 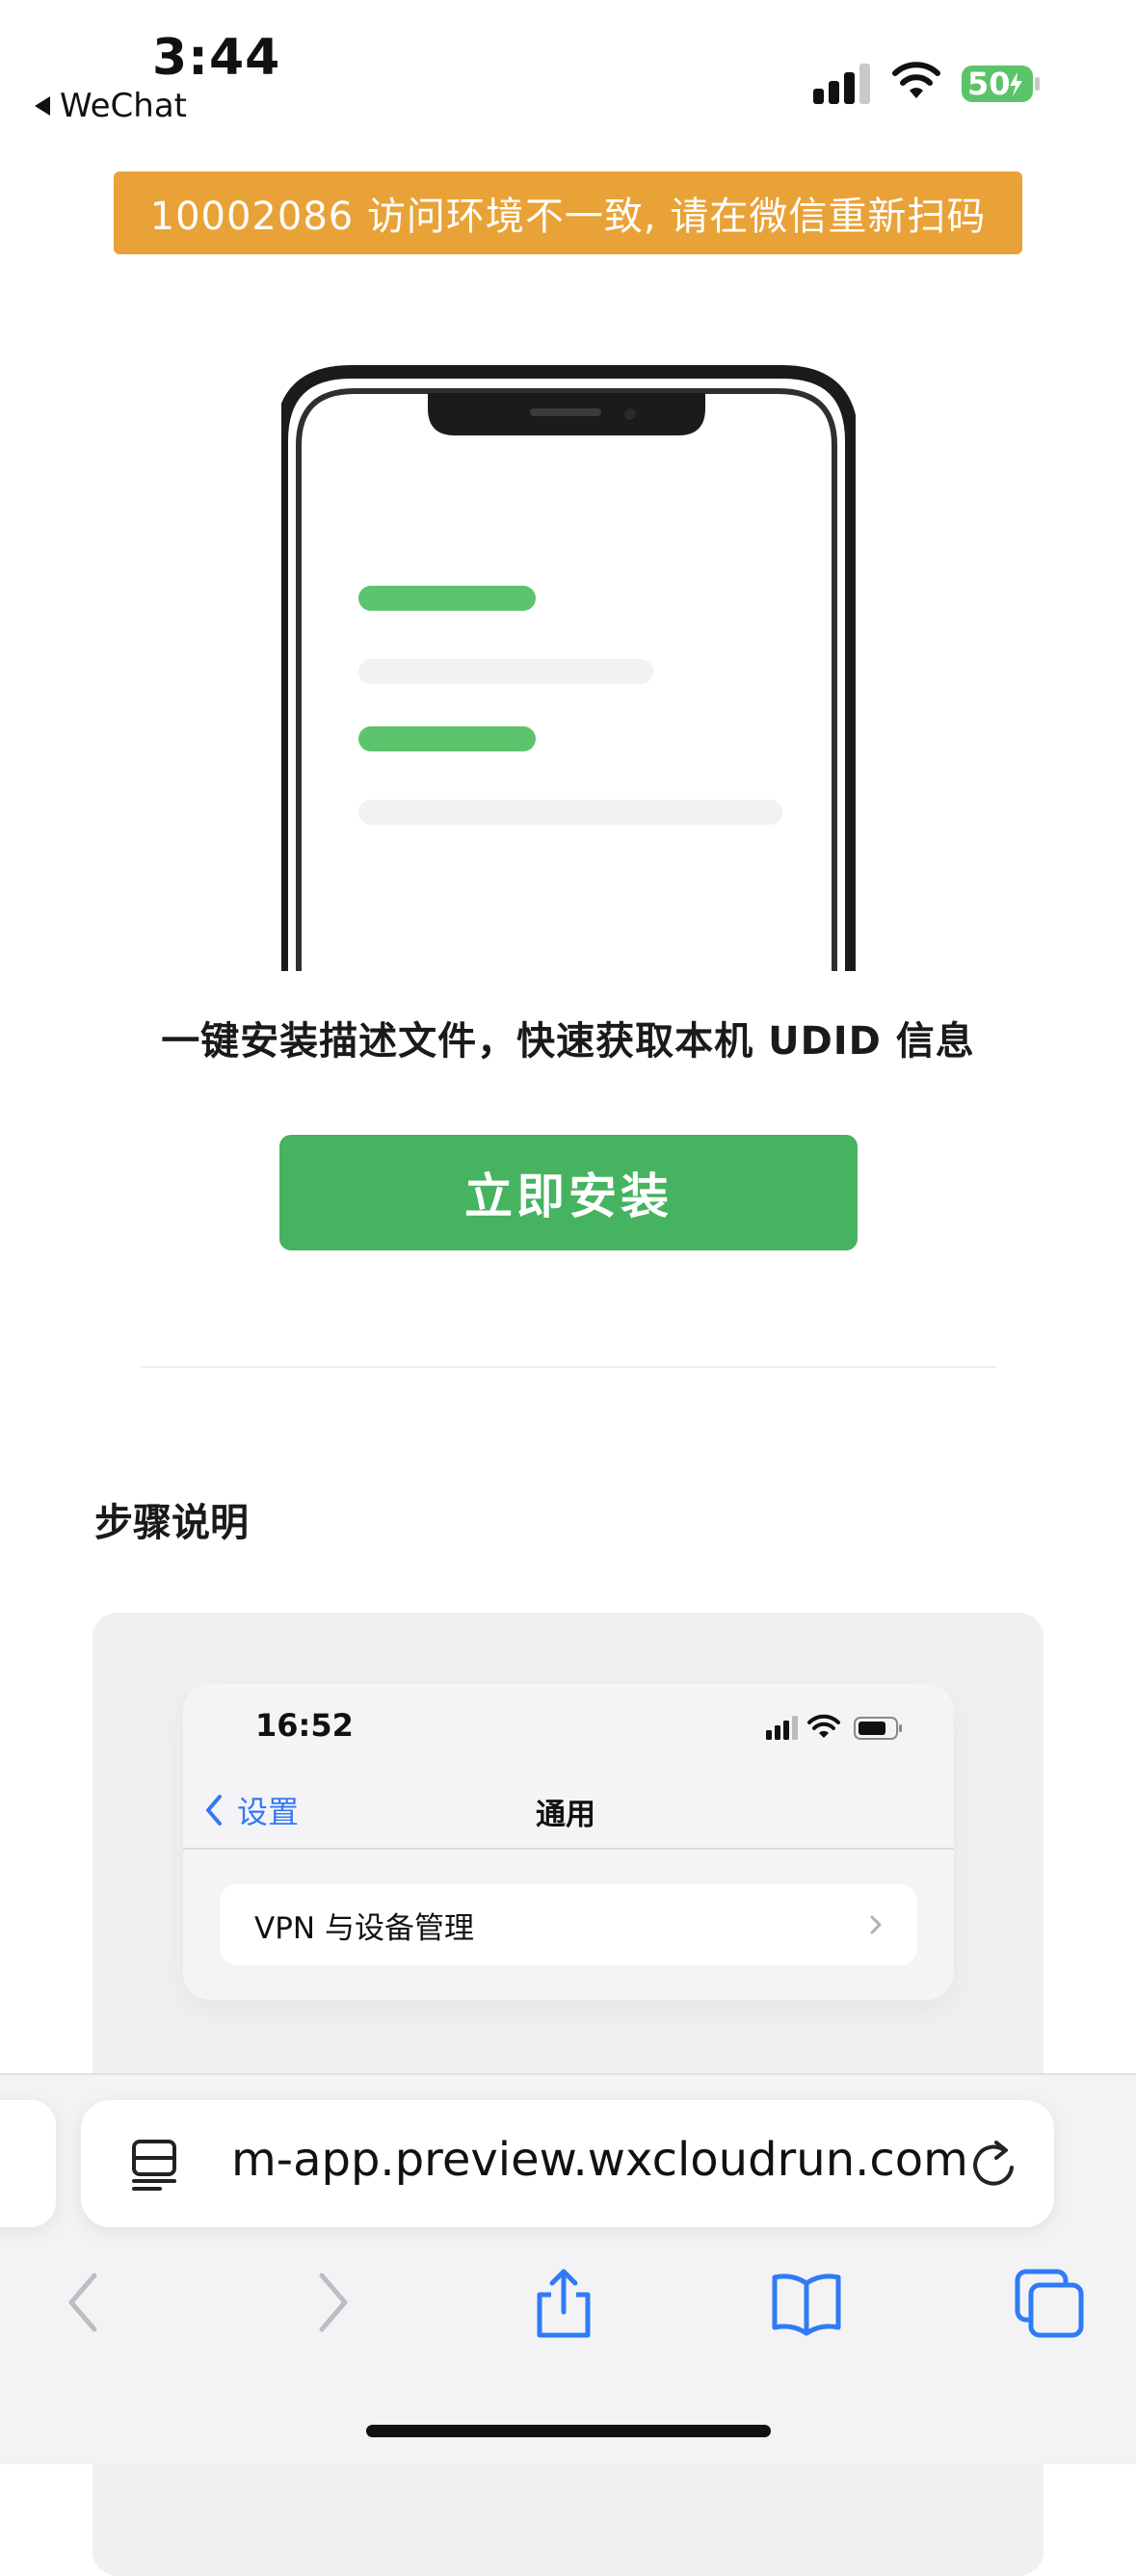 What do you see at coordinates (304, 1725) in the screenshot?
I see `mock-status-time: 16:52` at bounding box center [304, 1725].